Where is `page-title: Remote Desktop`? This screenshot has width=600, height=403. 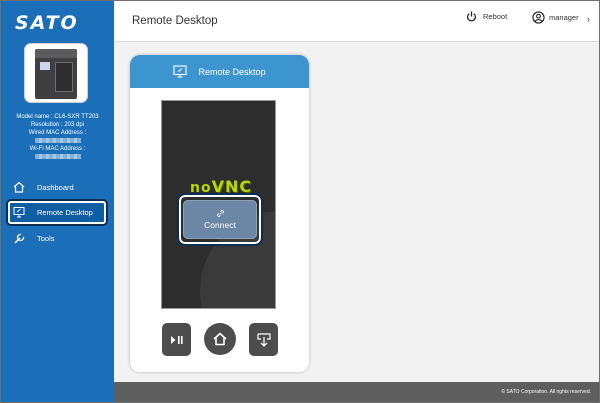
page-title: Remote Desktop is located at coordinates (175, 21).